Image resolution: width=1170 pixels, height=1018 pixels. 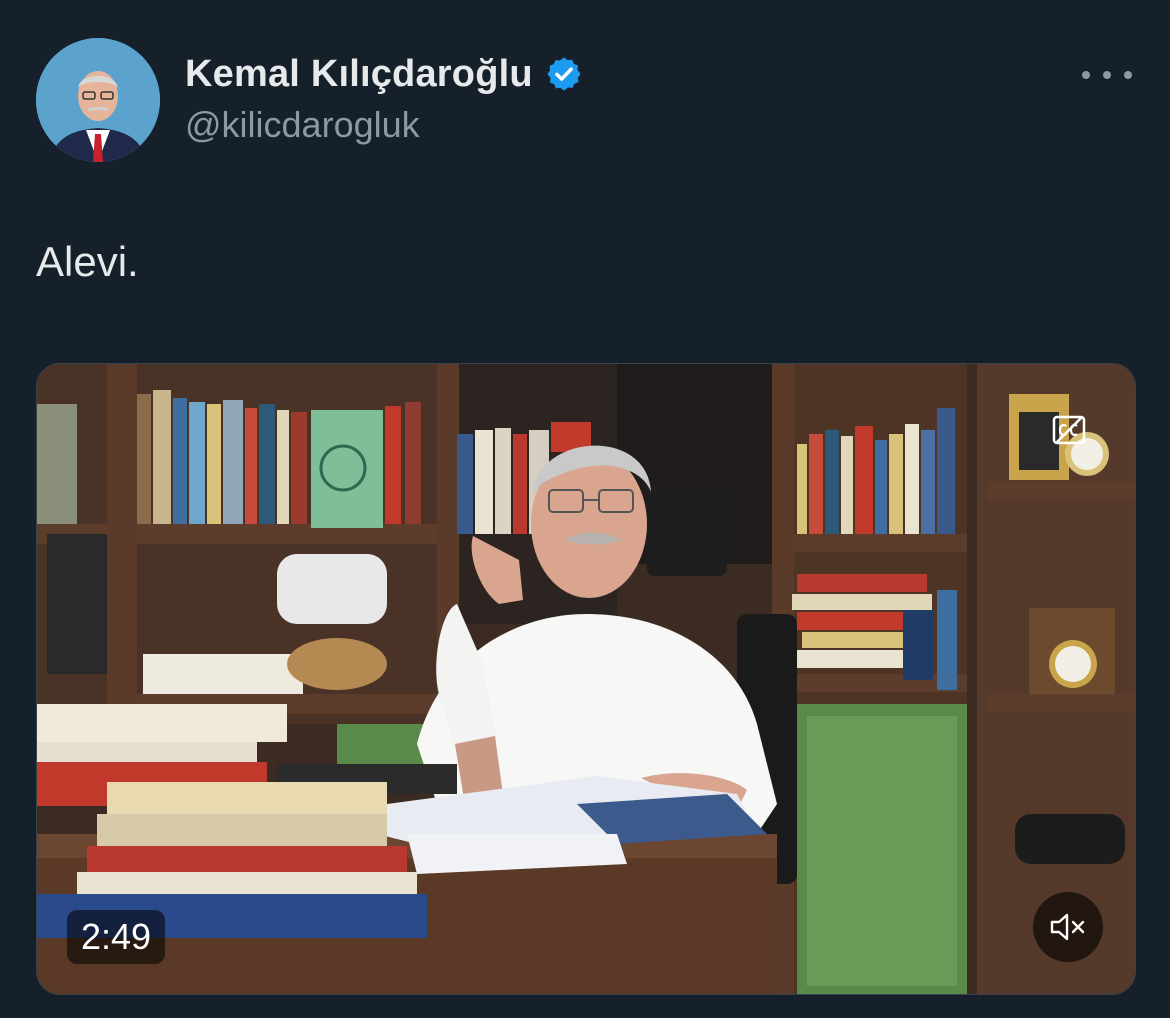 I want to click on mute-glyph, so click(x=1067, y=927).